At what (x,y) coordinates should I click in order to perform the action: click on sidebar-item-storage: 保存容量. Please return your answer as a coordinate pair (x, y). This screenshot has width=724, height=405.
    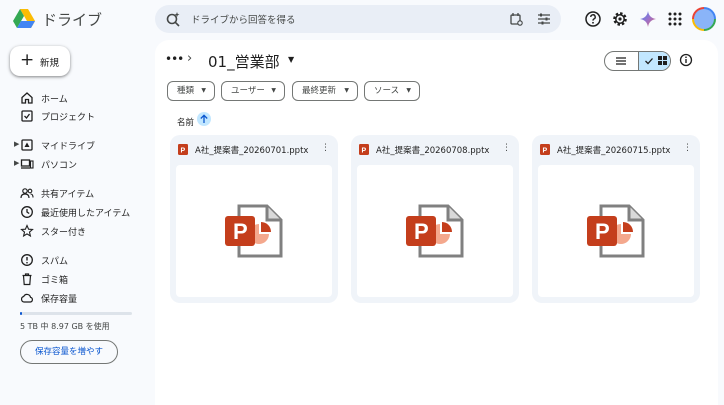
    Looking at the image, I should click on (75, 298).